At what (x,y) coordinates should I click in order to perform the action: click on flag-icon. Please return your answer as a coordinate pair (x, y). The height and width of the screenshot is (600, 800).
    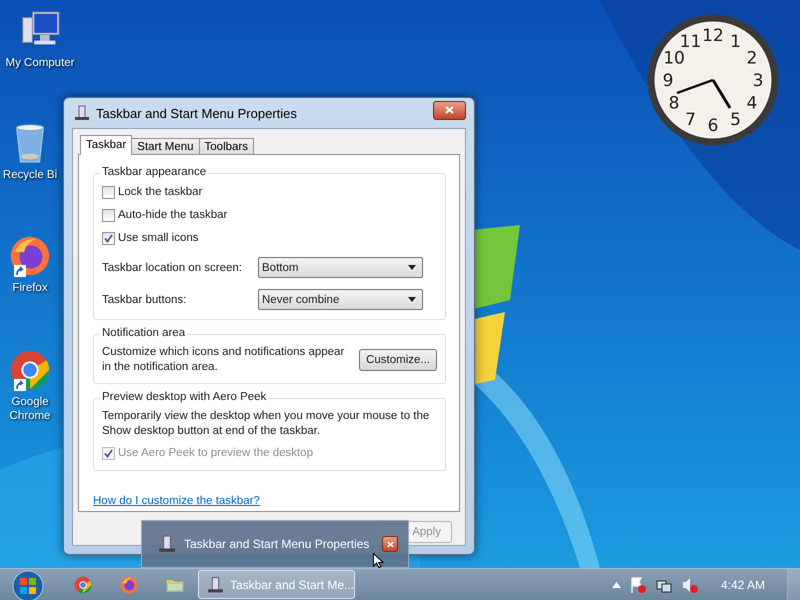
    Looking at the image, I should click on (637, 585).